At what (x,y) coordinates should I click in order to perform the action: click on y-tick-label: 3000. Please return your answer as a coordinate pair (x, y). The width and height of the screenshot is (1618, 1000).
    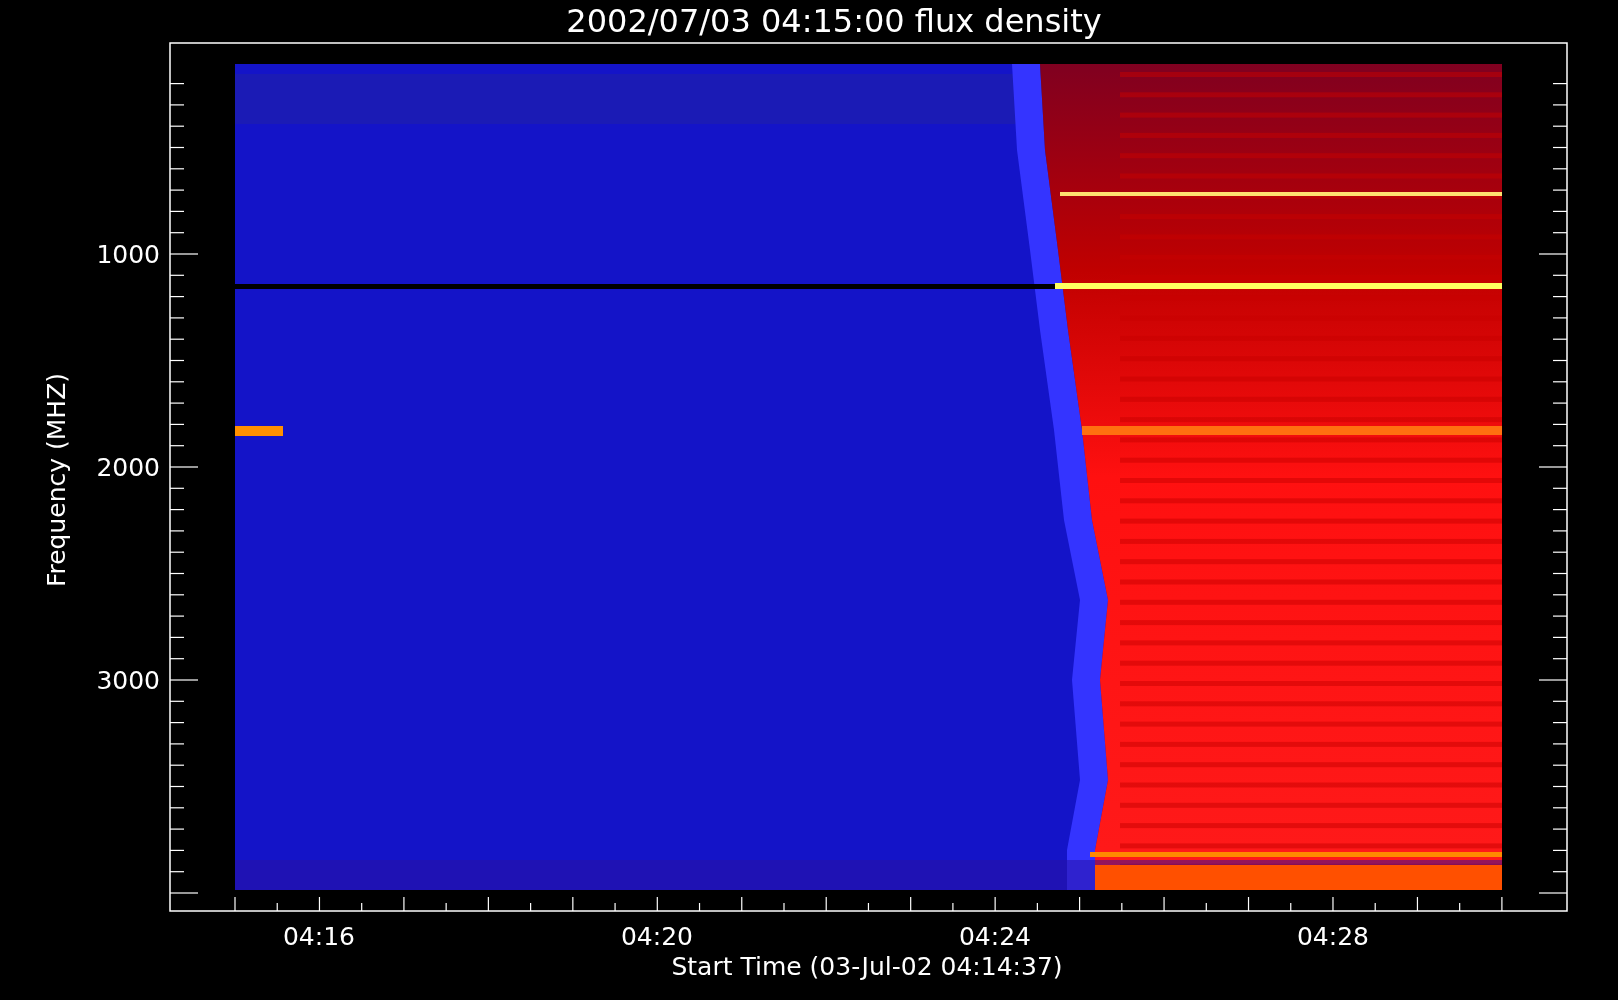
    Looking at the image, I should click on (128, 680).